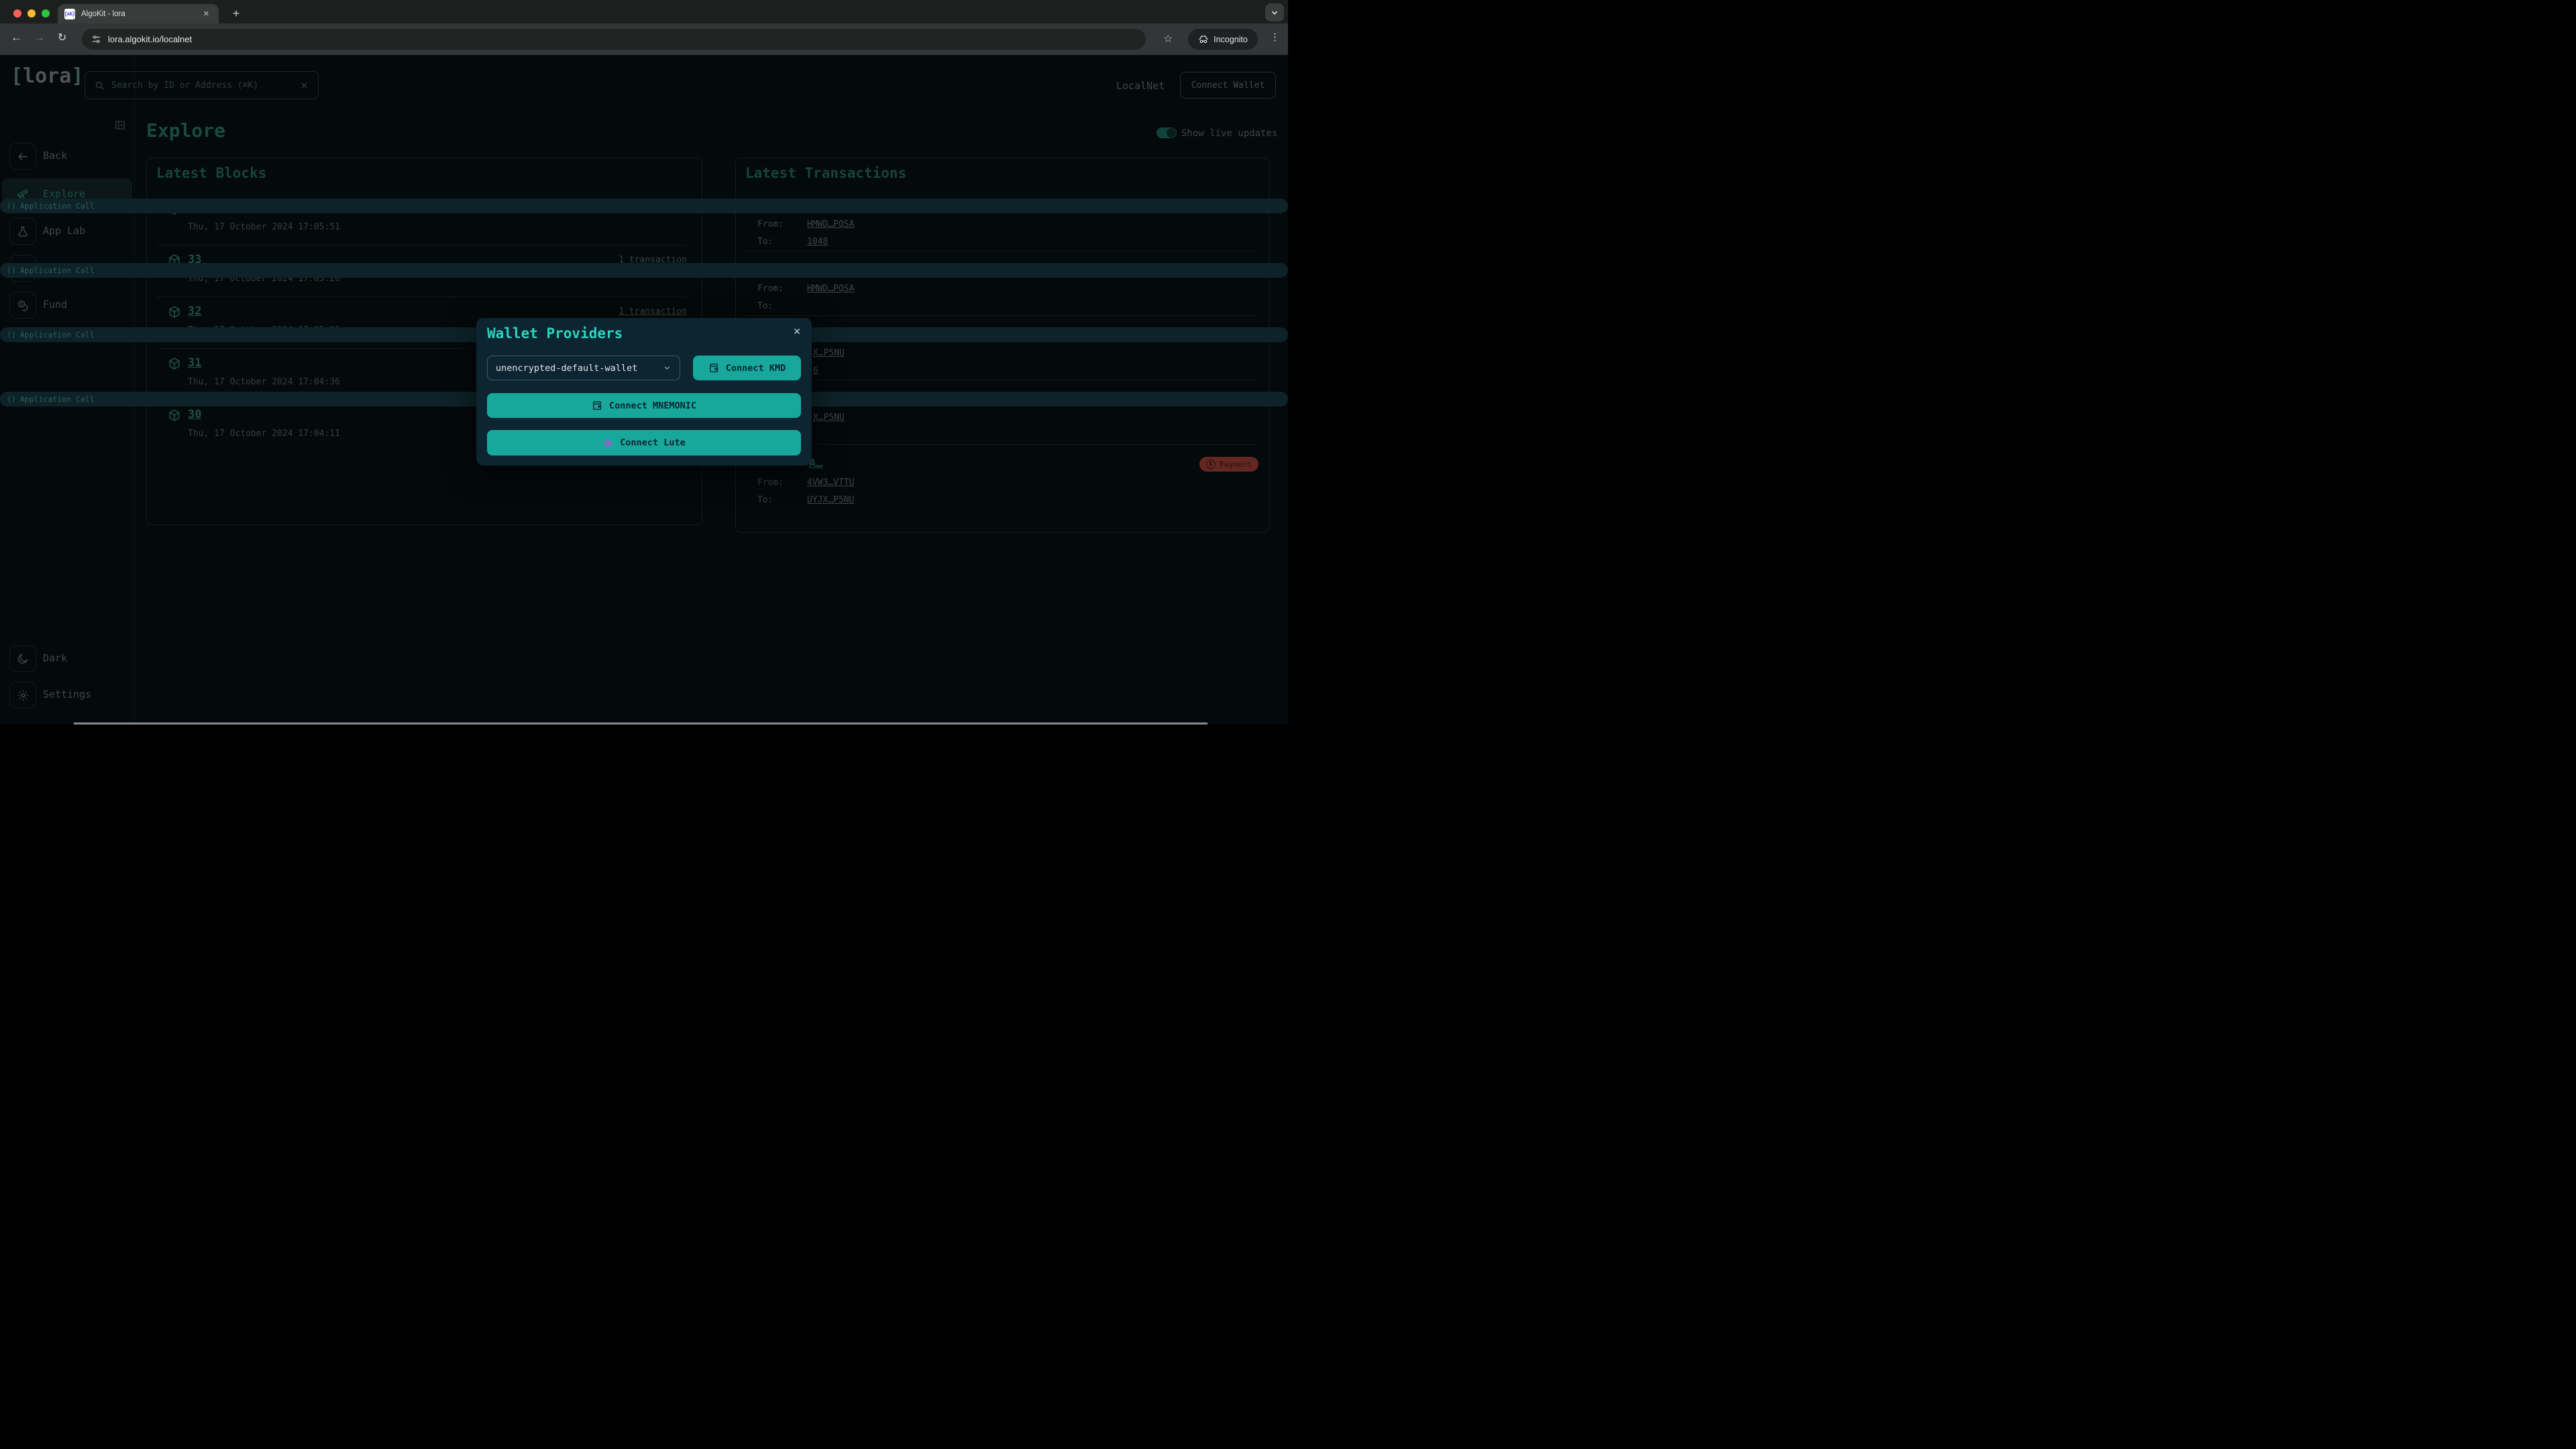  Describe the element at coordinates (1140, 86) in the screenshot. I see `network-label: LocalNet` at that location.